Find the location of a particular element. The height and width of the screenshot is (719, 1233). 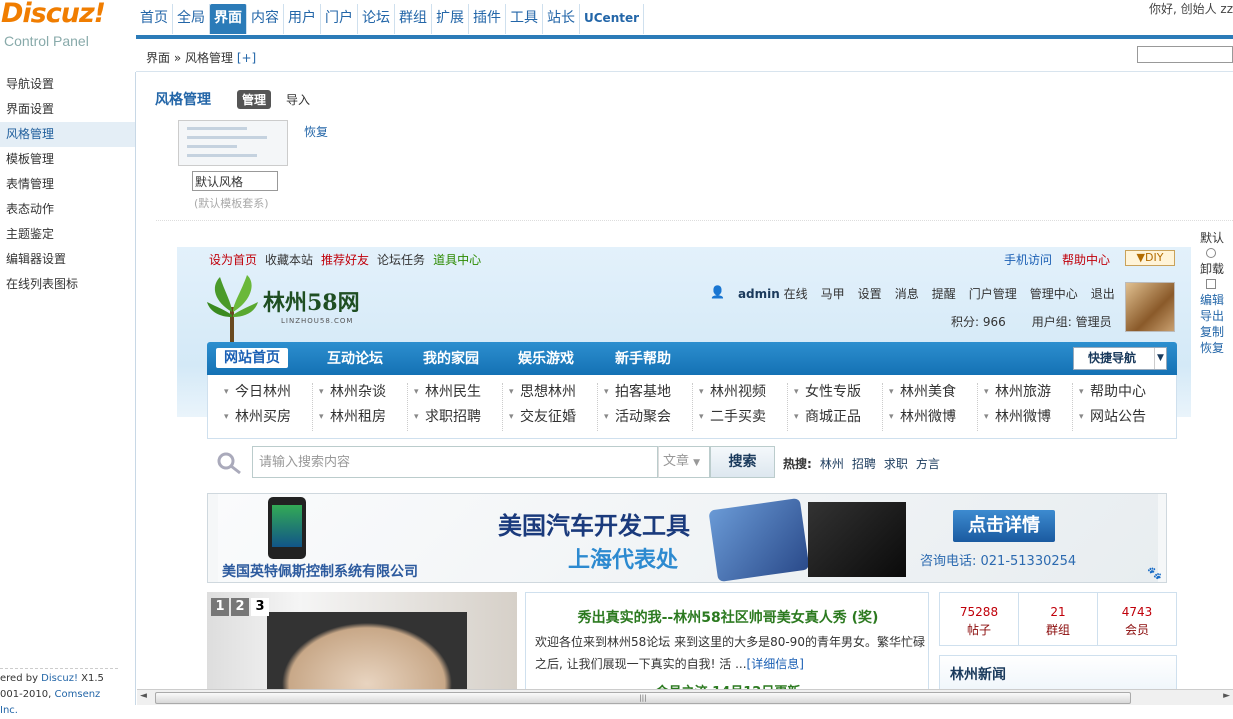

export-link: 导出 is located at coordinates (1216, 316).